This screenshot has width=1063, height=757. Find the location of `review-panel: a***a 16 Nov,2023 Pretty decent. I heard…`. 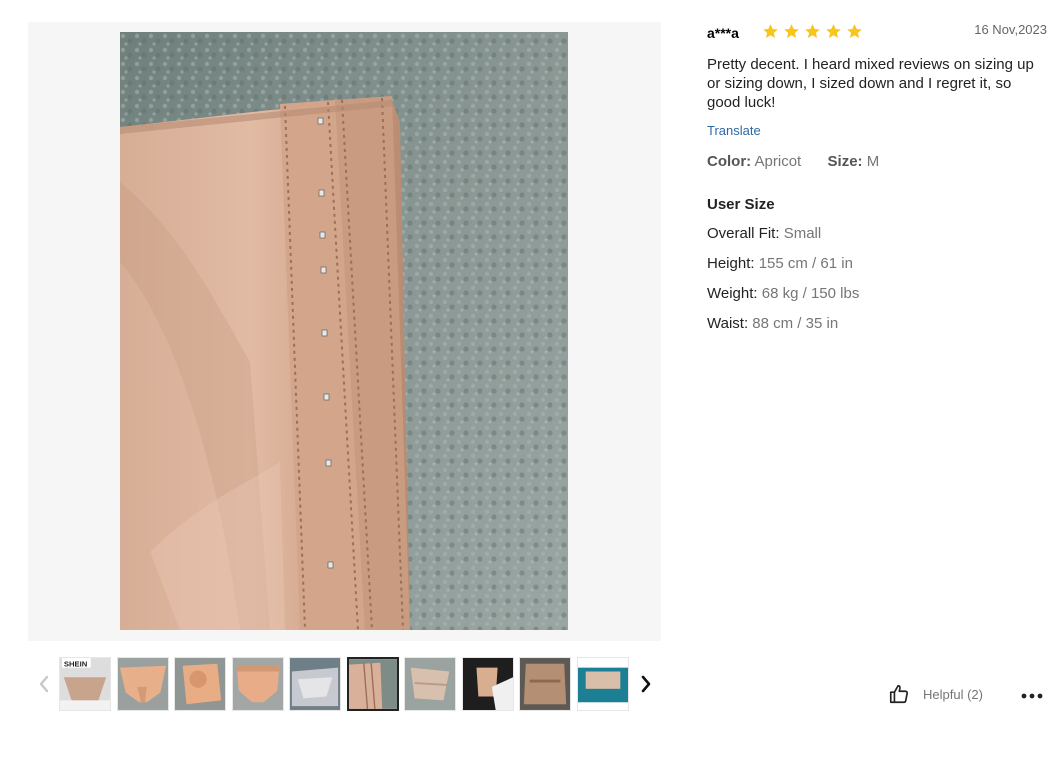

review-panel: a***a 16 Nov,2023 Pretty decent. I heard… is located at coordinates (877, 176).